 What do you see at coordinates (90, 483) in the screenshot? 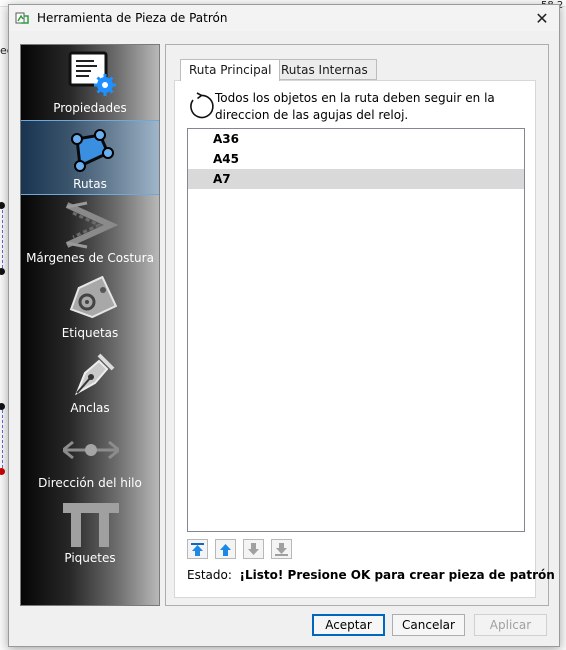
I see `sidebar-item-label: Dirección del hilo` at bounding box center [90, 483].